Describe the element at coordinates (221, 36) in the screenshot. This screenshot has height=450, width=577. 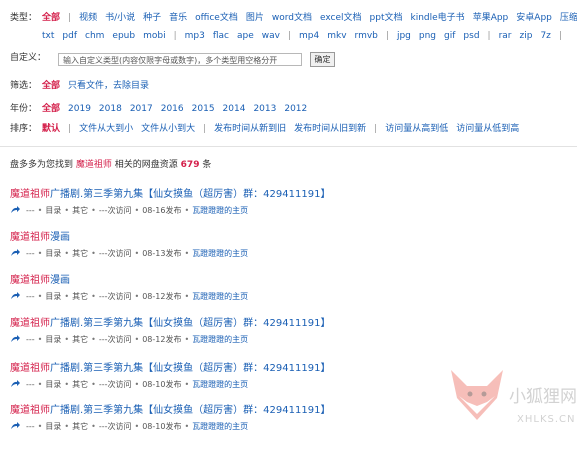
I see `type-option: flac` at that location.